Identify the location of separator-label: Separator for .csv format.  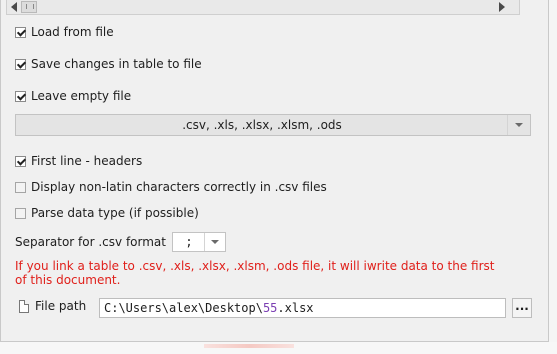
(90, 242).